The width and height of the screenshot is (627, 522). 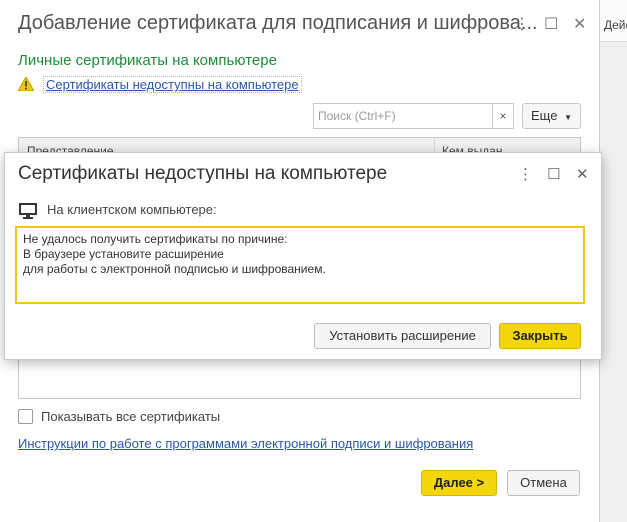 What do you see at coordinates (172, 84) in the screenshot?
I see `certificates-unavailable-link: Сертификаты недоступны на компьютере` at bounding box center [172, 84].